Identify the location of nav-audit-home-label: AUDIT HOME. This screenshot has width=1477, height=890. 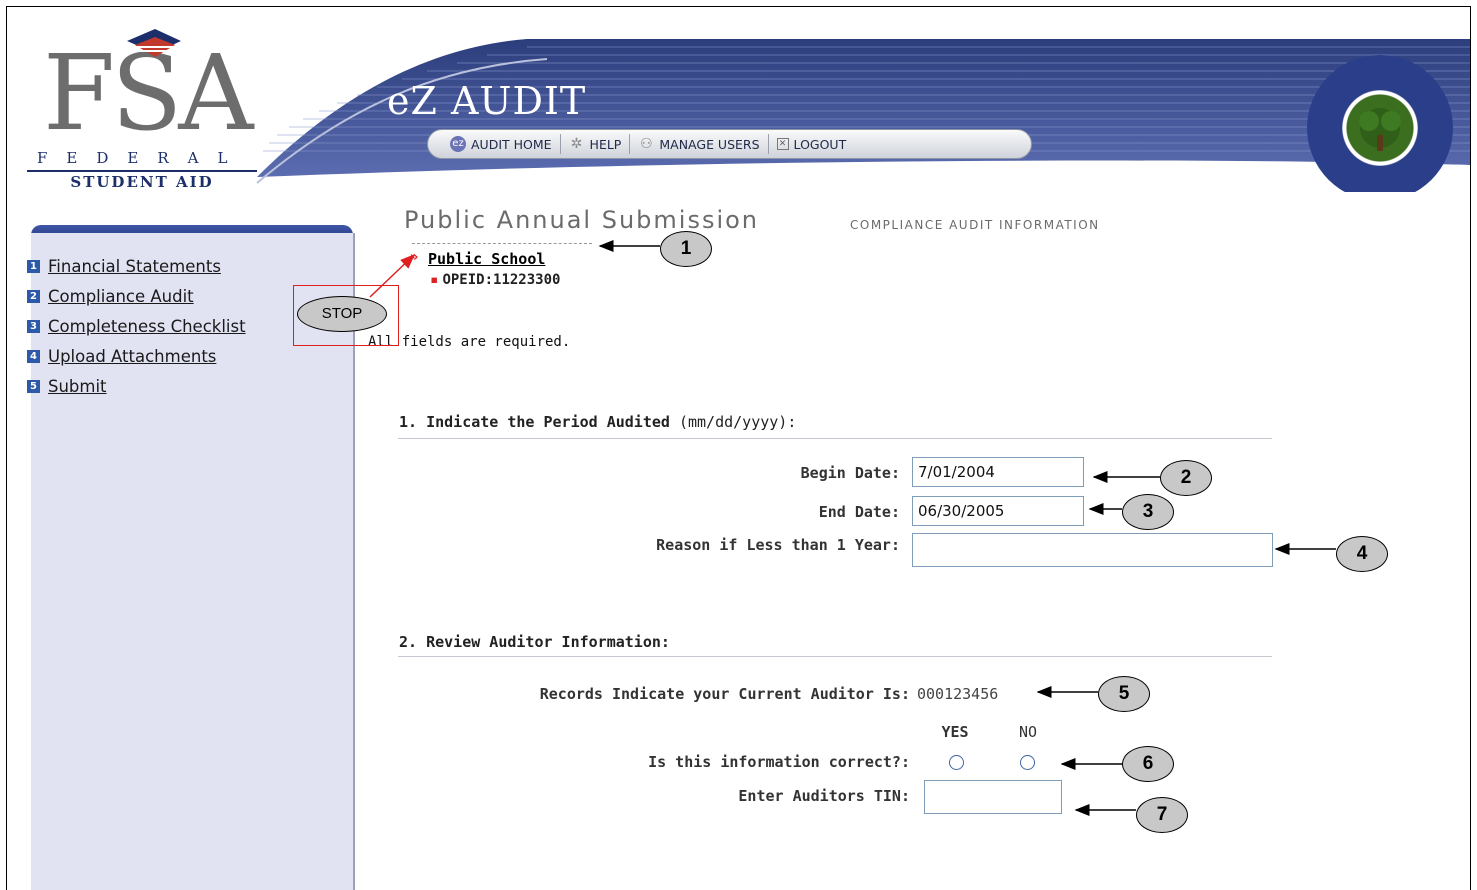
(511, 144).